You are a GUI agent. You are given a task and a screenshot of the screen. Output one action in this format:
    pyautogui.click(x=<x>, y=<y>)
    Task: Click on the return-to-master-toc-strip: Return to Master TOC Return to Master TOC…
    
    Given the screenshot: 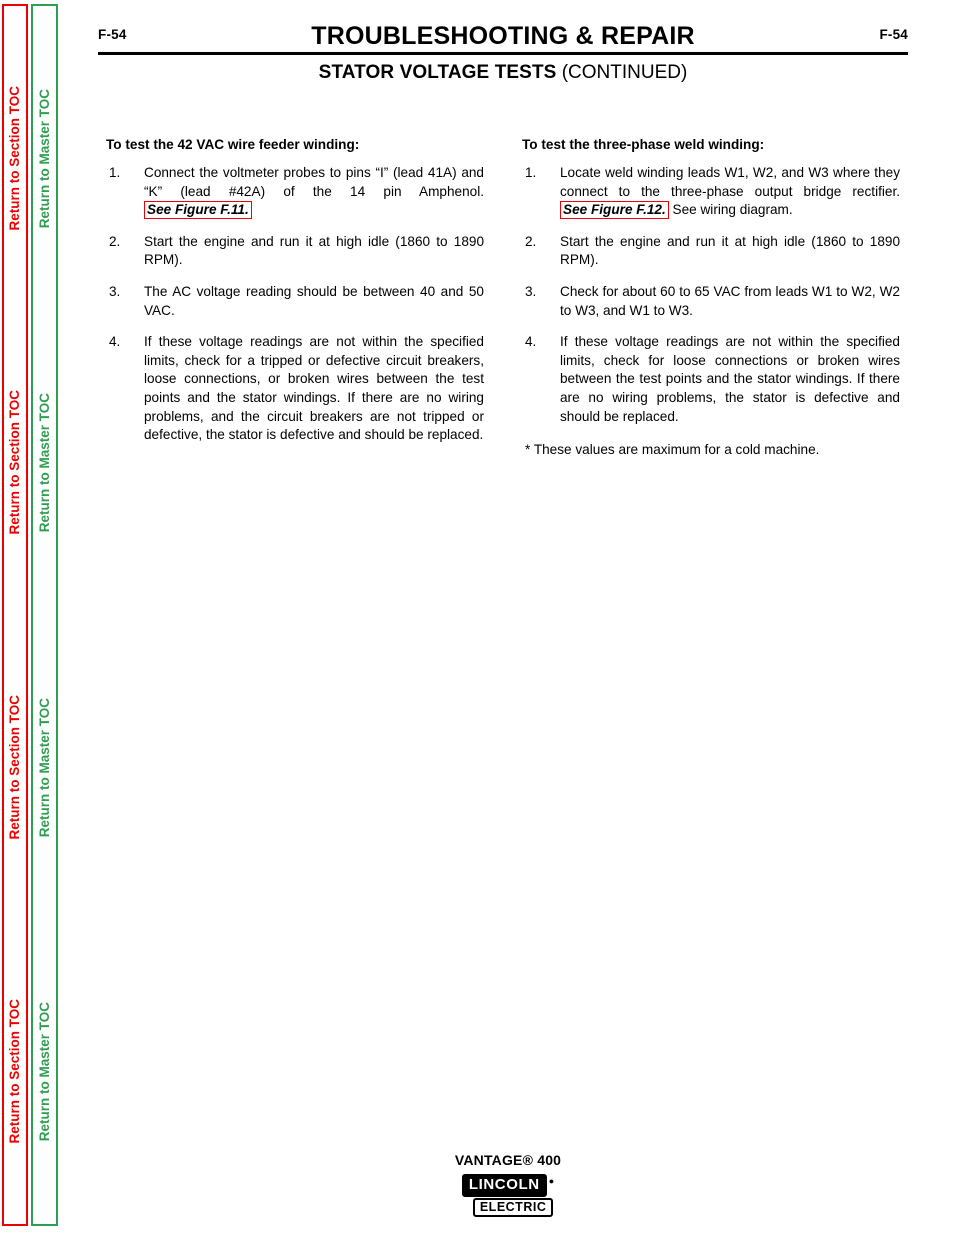 What is the action you would take?
    pyautogui.click(x=44, y=615)
    